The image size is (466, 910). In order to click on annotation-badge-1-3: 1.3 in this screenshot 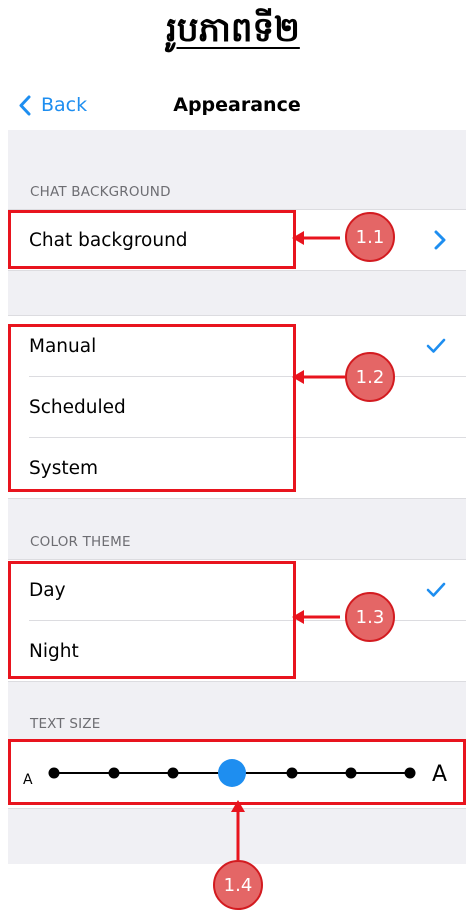, I will do `click(370, 617)`.